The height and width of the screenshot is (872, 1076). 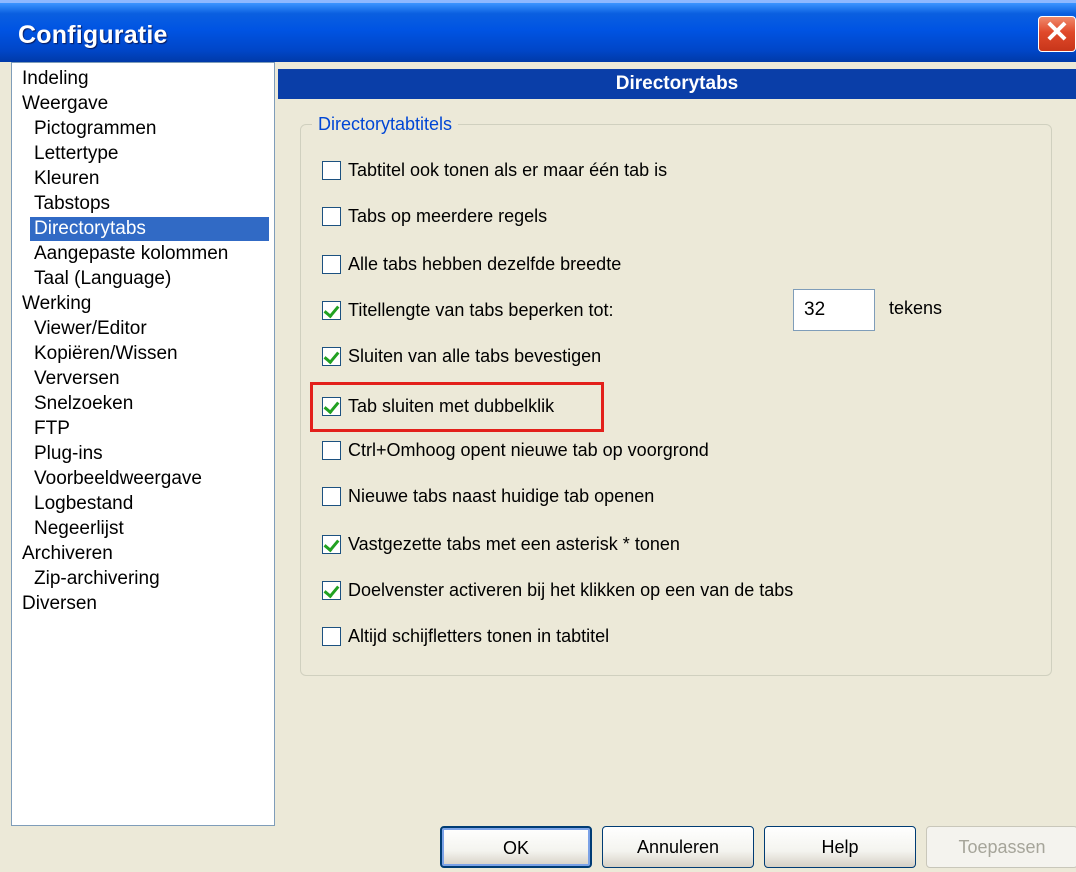 What do you see at coordinates (485, 263) in the screenshot?
I see `option-label: Alle tabs hebben dezelfde breedte` at bounding box center [485, 263].